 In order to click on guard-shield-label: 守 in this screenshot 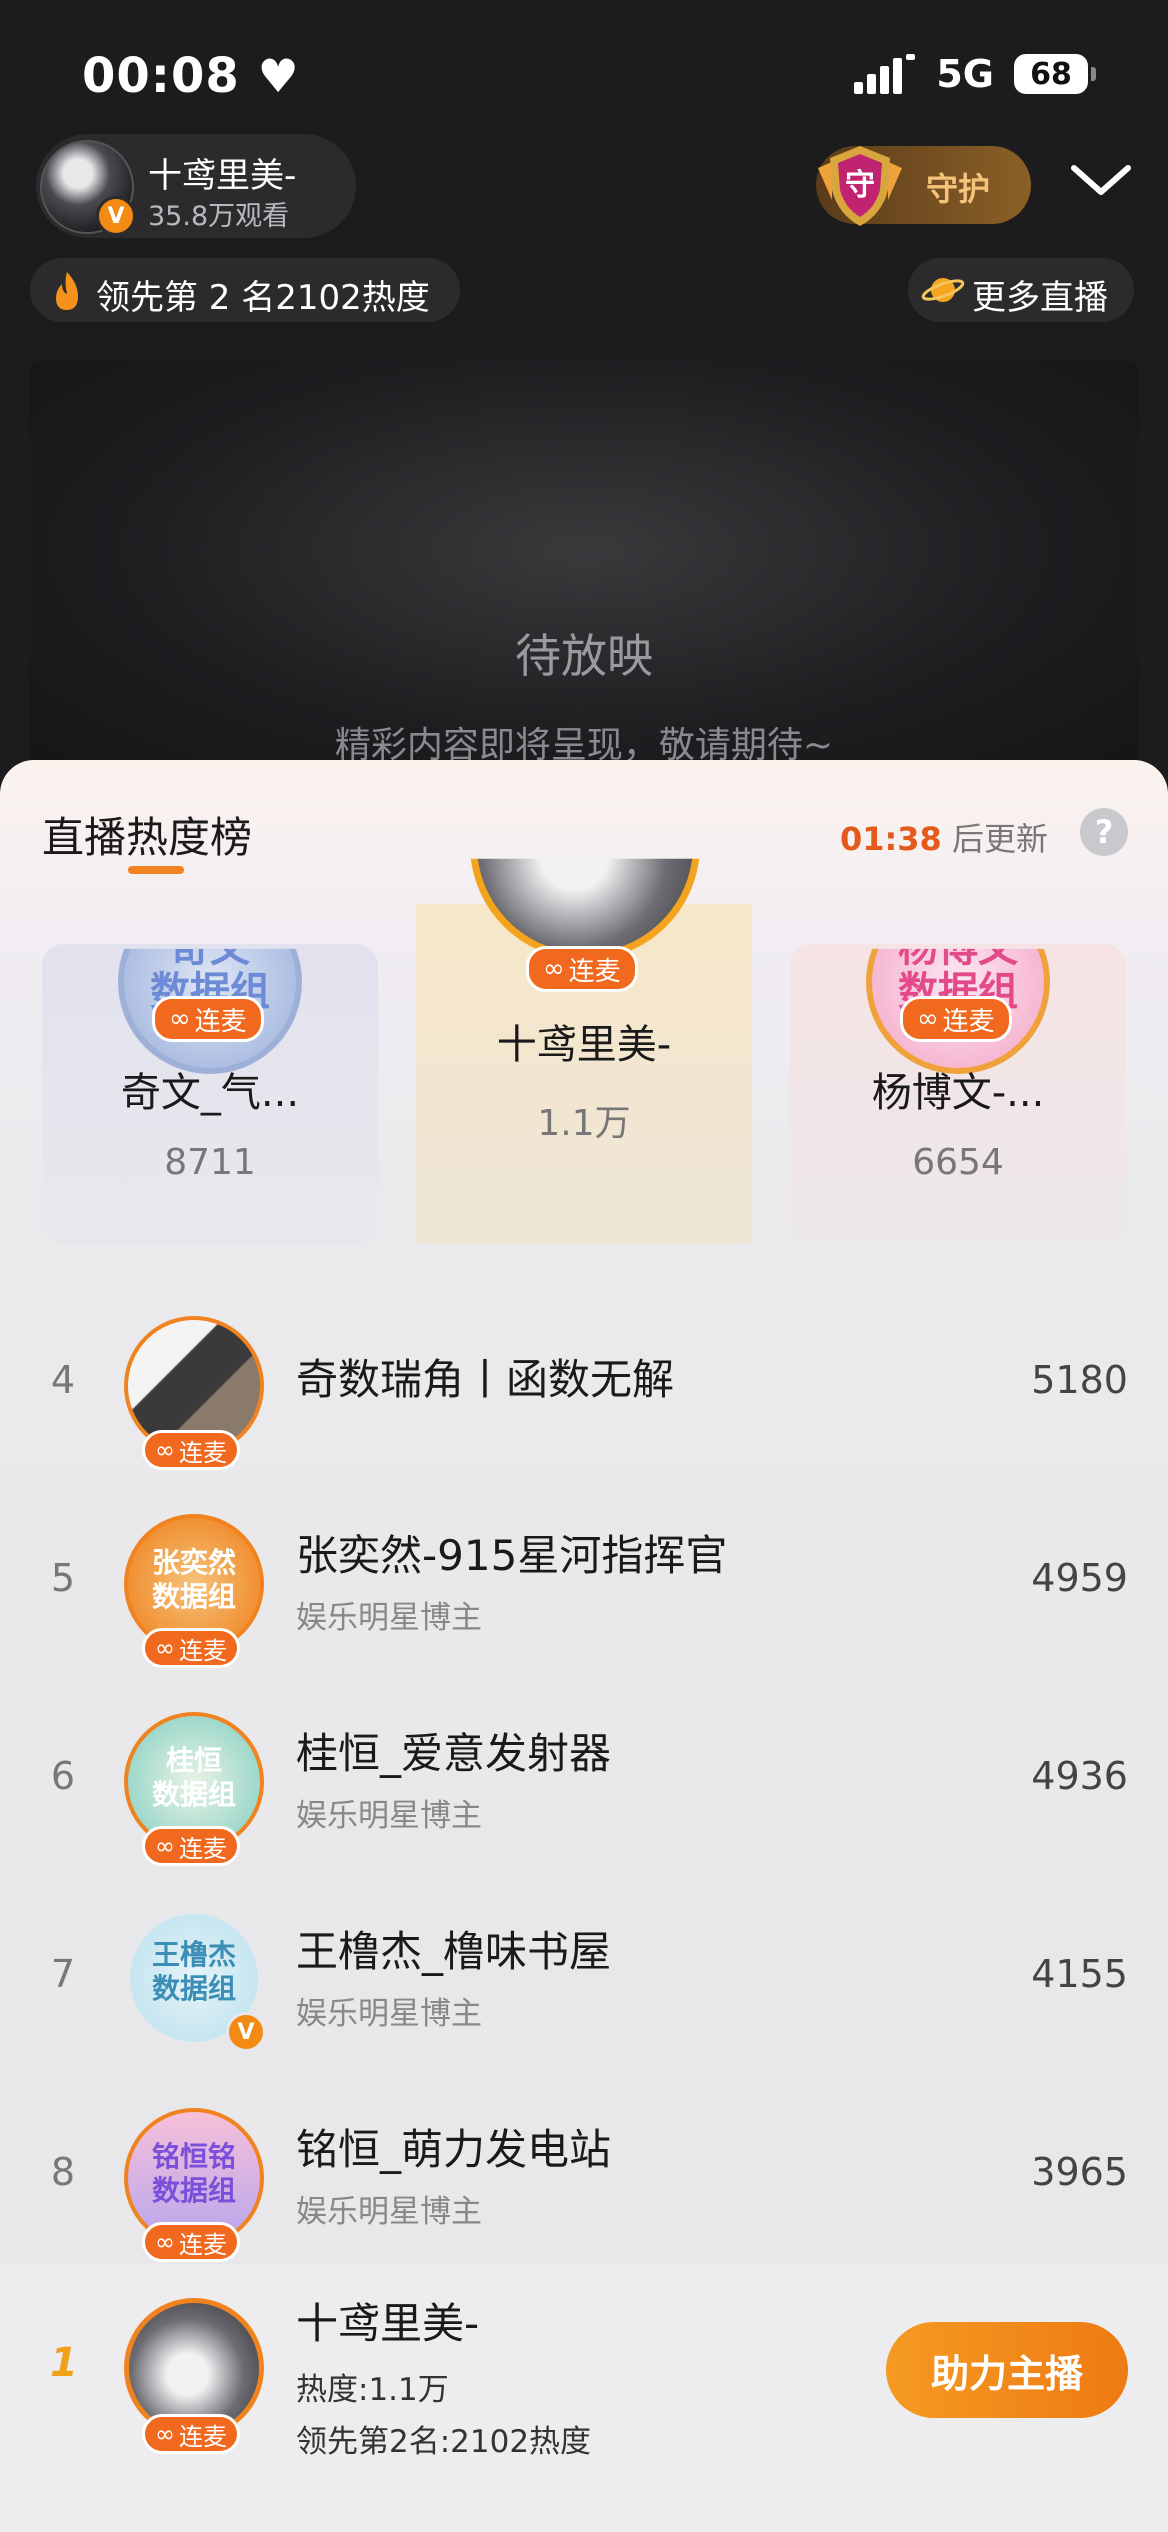, I will do `click(860, 185)`.